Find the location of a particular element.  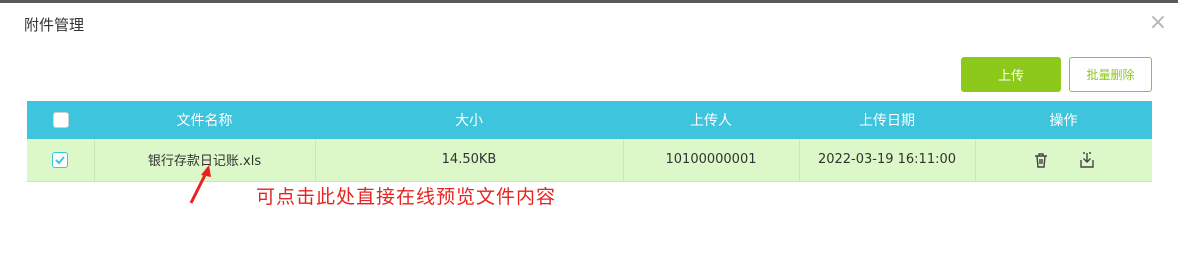

dialog-title: 附件管理 is located at coordinates (54, 25).